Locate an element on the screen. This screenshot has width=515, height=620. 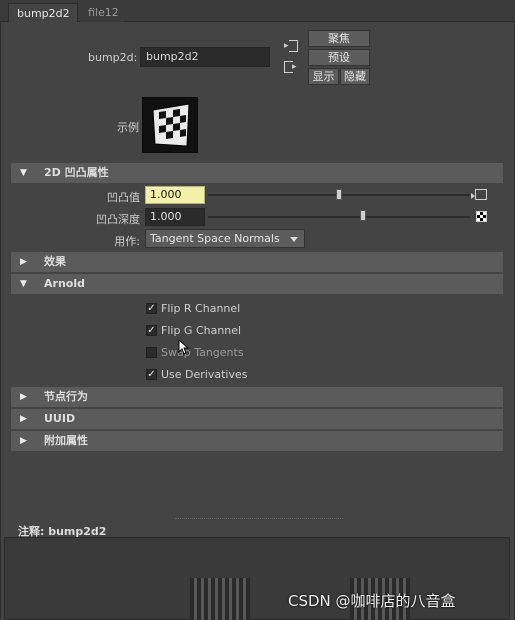
section-effects: ▶ 效果 is located at coordinates (257, 262).